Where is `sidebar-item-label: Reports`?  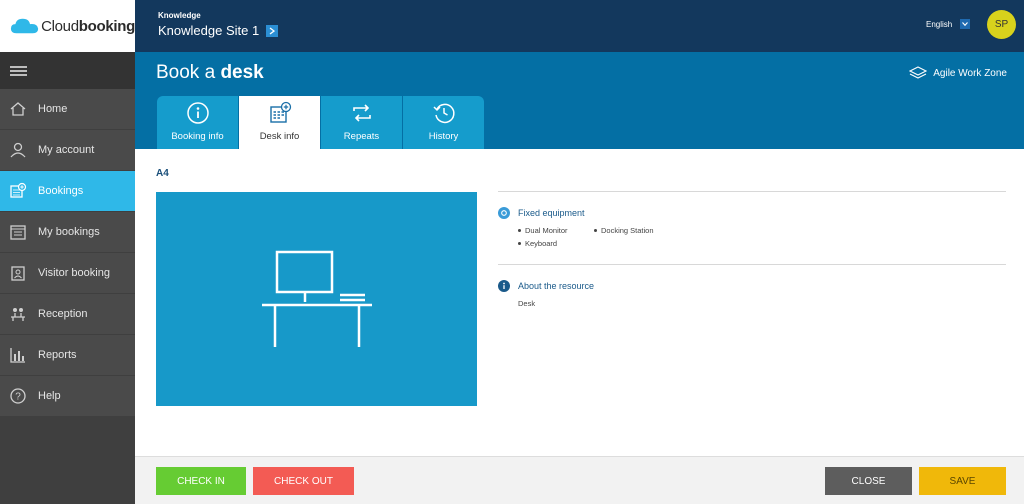 sidebar-item-label: Reports is located at coordinates (57, 355).